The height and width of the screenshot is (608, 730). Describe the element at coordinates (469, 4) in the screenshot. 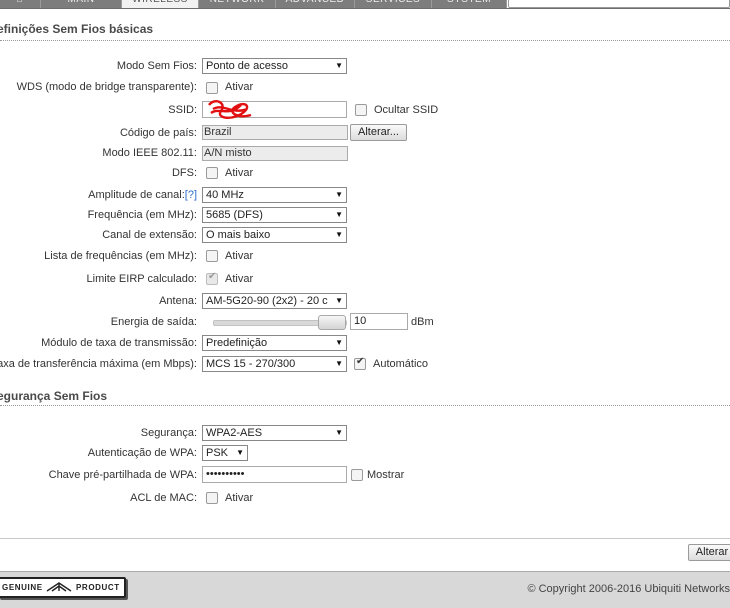

I see `tab-system: SYSTEM` at that location.